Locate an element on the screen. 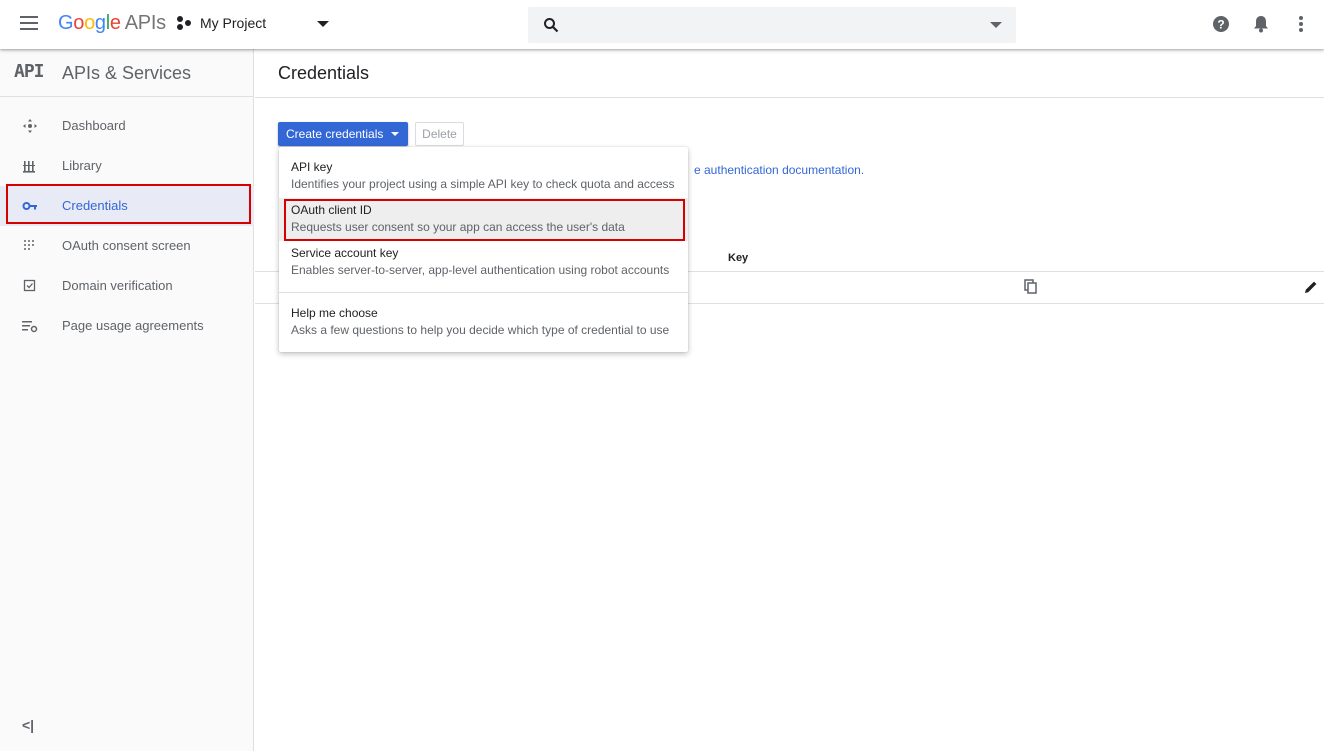  copy-icon is located at coordinates (1031, 287).